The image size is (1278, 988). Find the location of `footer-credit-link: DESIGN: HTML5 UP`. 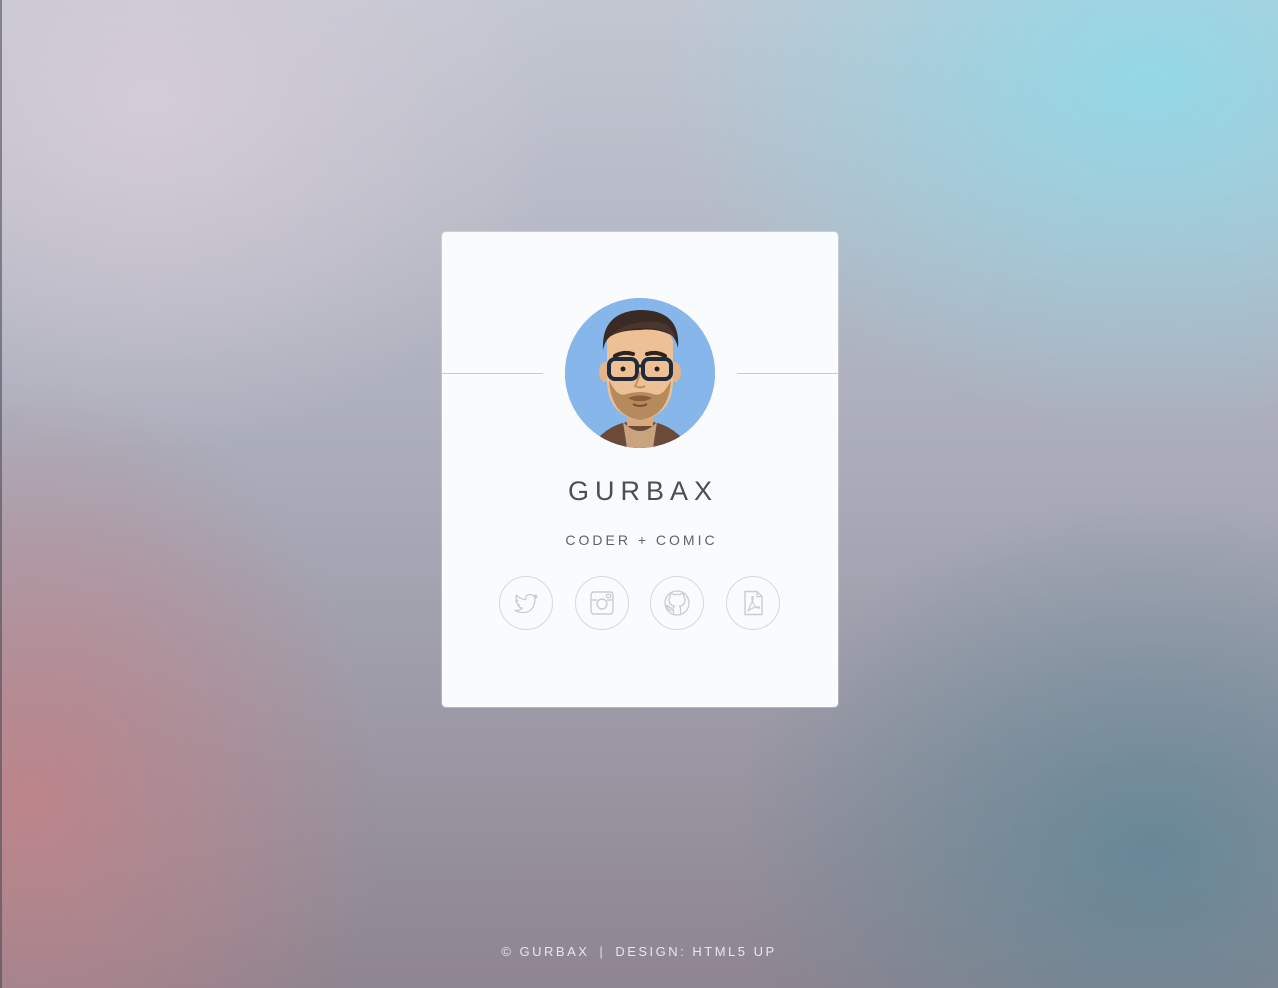

footer-credit-link: DESIGN: HTML5 UP is located at coordinates (695, 951).